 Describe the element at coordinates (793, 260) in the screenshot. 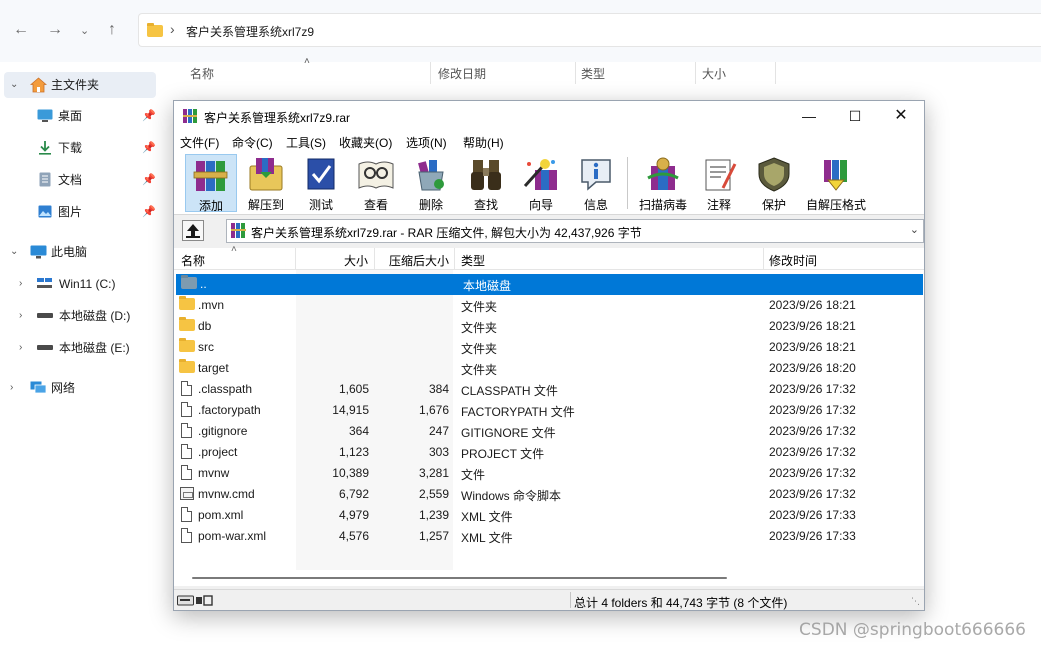

I see `col-modified: 修改时间` at that location.